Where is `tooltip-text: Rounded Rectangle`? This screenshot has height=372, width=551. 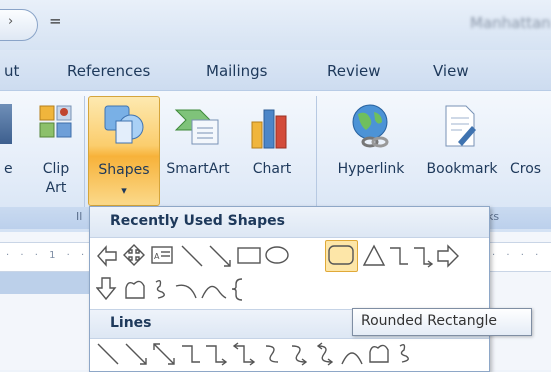
tooltip-text: Rounded Rectangle is located at coordinates (429, 321).